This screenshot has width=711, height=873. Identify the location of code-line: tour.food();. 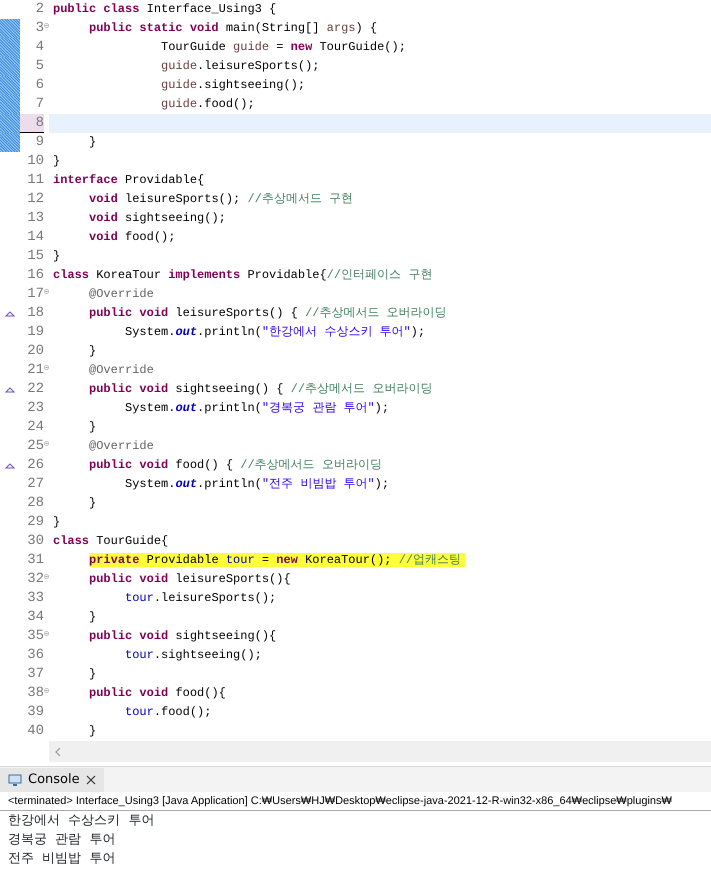
(168, 712).